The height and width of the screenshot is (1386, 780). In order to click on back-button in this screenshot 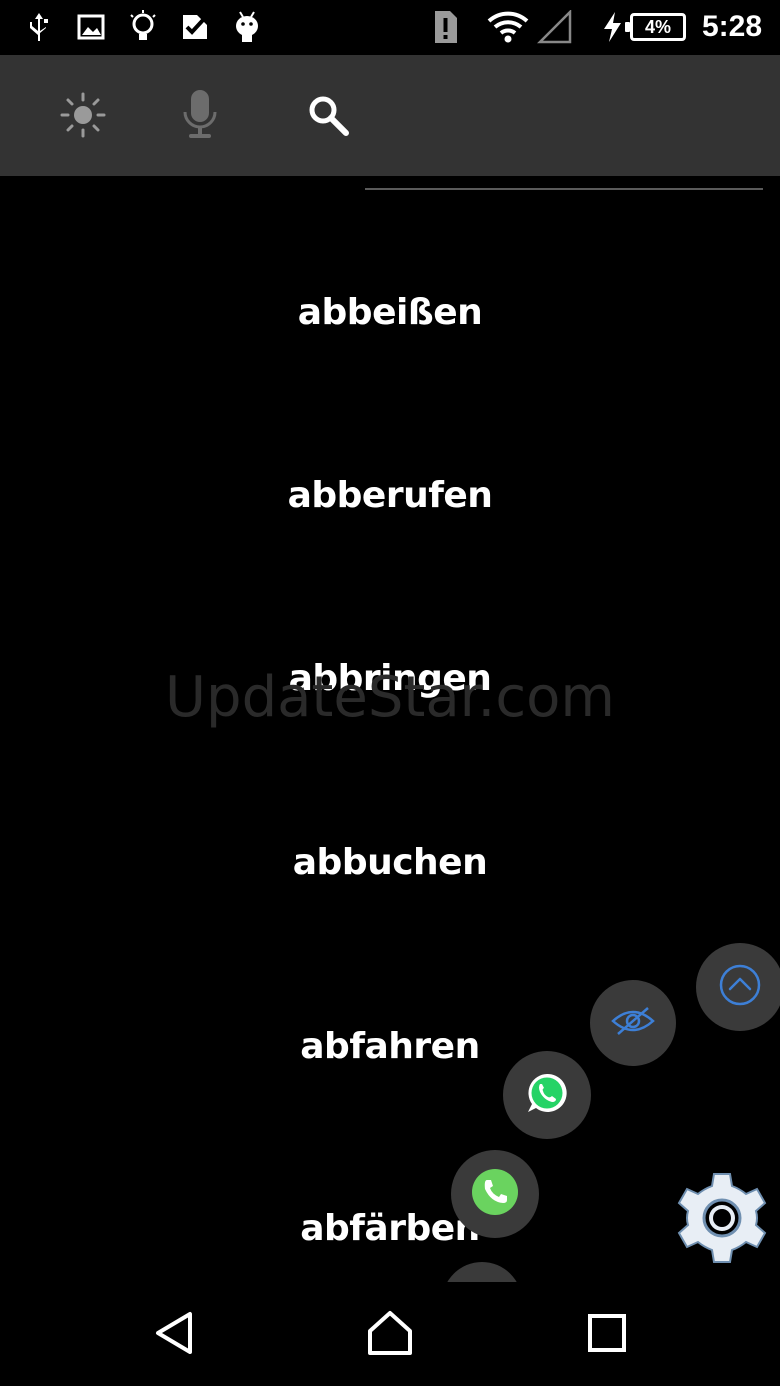, I will do `click(174, 1335)`.